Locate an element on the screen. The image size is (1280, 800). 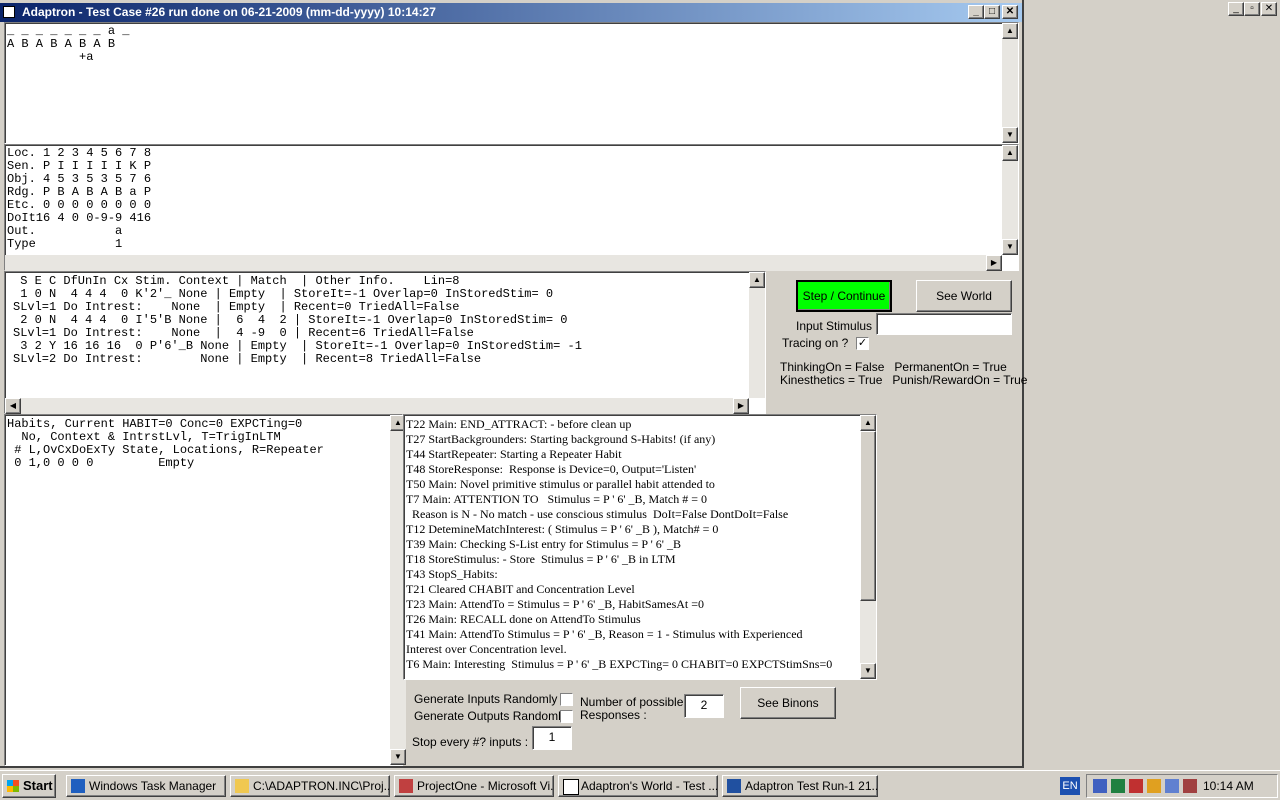
task-windows-task-manager: Windows Task Manager is located at coordinates (146, 786).